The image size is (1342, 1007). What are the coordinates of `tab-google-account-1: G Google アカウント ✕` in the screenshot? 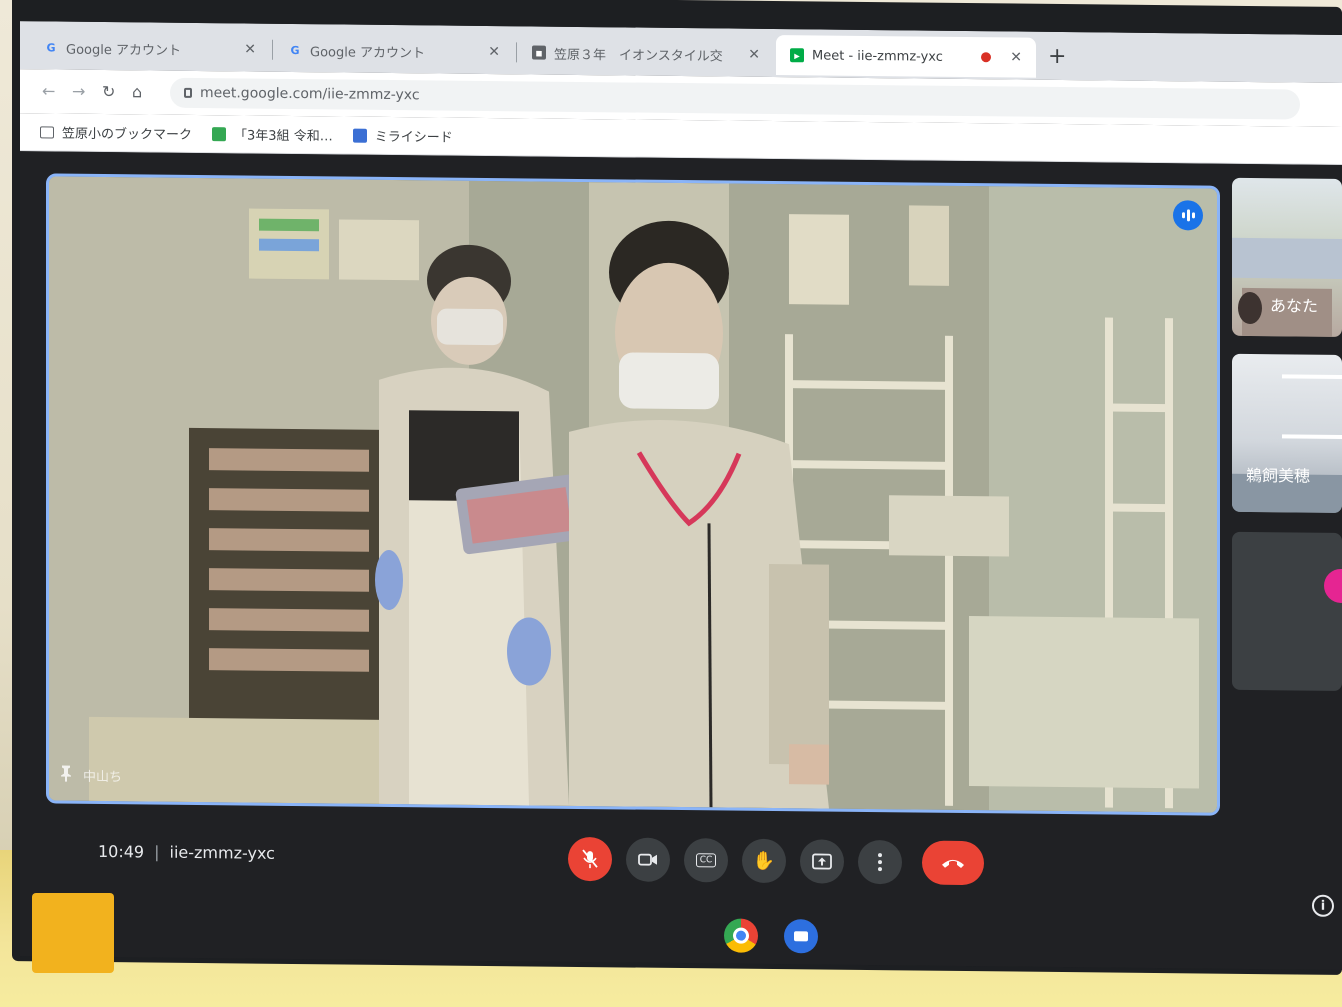 It's located at (150, 48).